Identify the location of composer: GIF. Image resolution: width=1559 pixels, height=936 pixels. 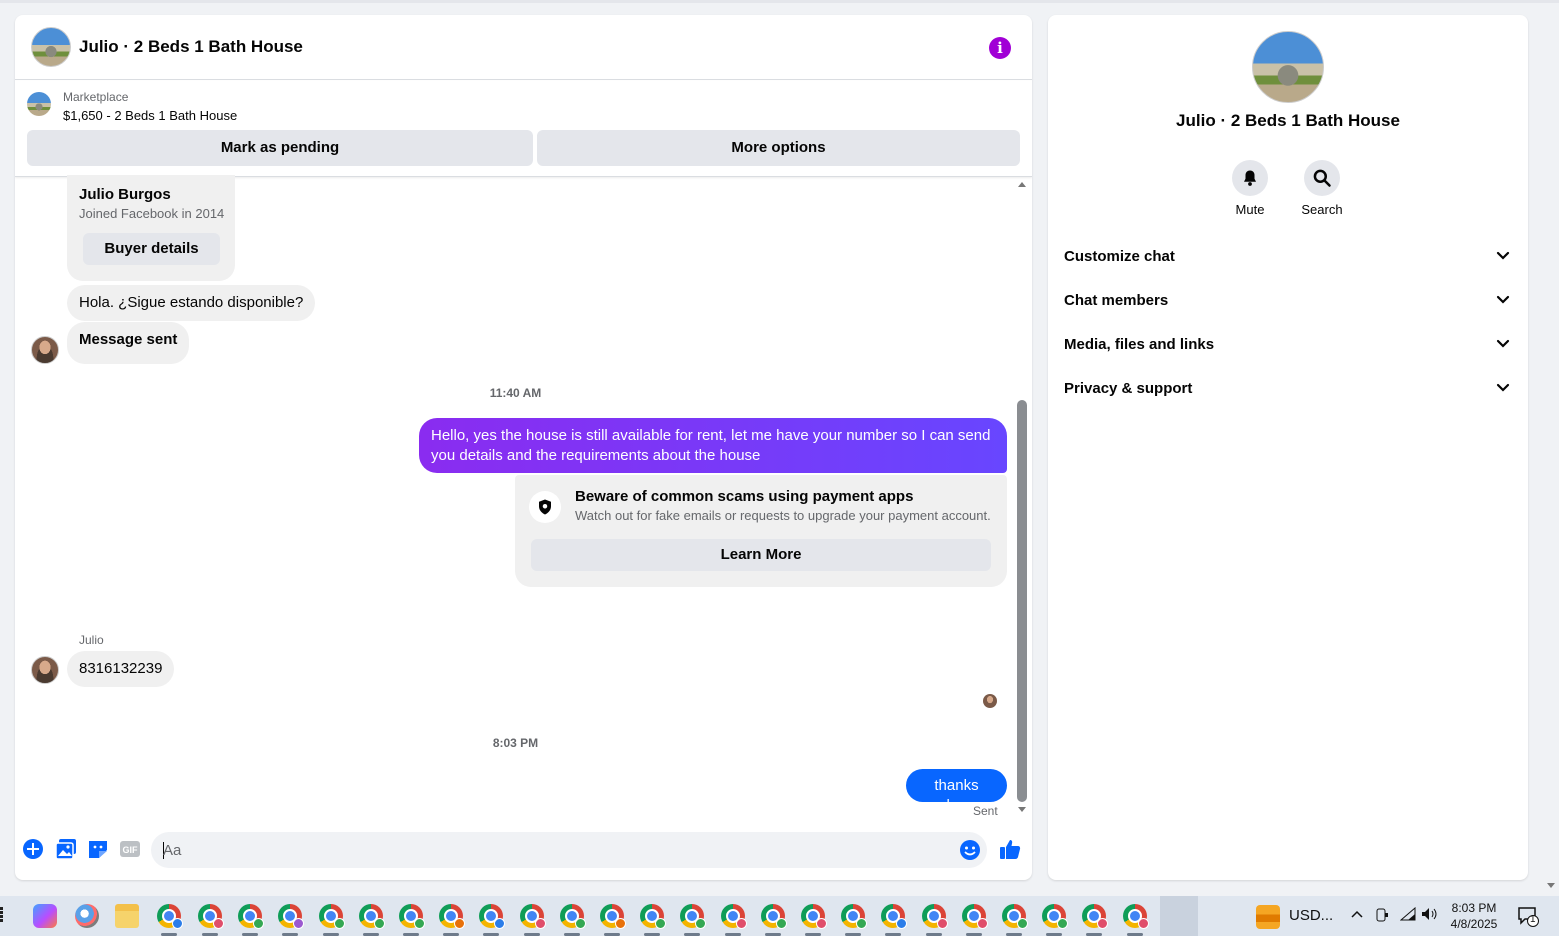
(523, 850).